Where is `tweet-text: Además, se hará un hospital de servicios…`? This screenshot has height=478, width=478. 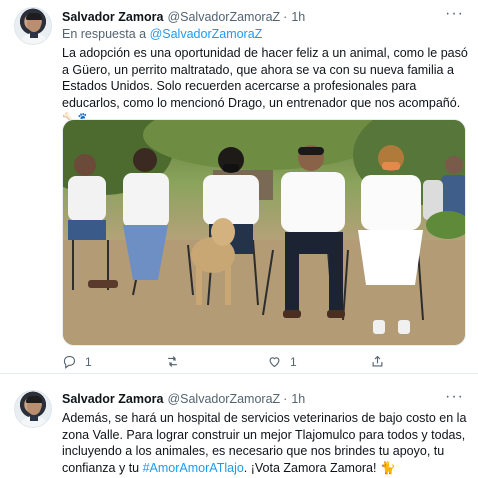 tweet-text: Además, se hará un hospital de servicios… is located at coordinates (267, 443).